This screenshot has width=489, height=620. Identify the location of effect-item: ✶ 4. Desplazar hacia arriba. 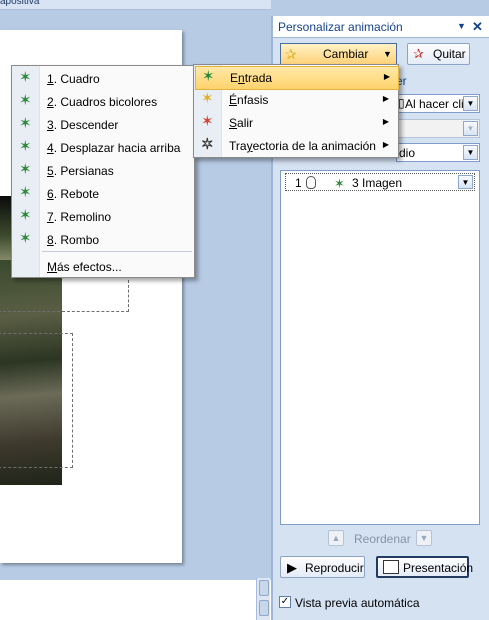
(103, 148).